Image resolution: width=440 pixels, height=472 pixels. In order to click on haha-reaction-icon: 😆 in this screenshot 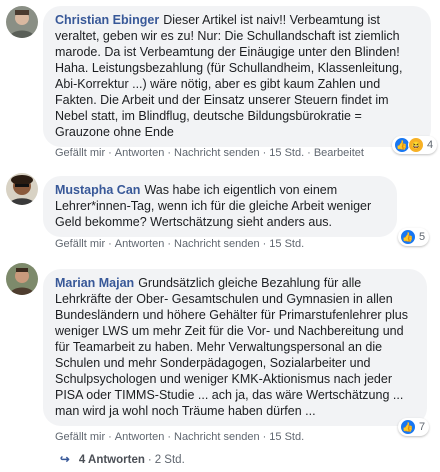, I will do `click(416, 145)`.